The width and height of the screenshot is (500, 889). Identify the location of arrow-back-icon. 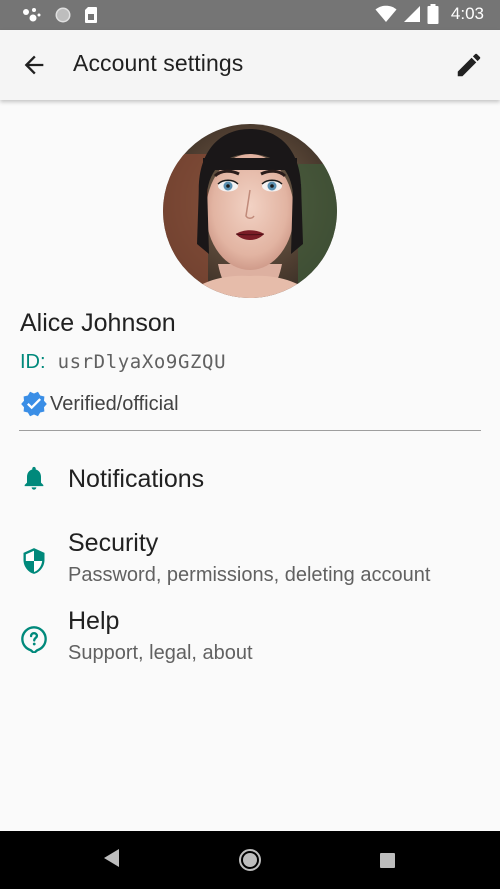
(34, 65).